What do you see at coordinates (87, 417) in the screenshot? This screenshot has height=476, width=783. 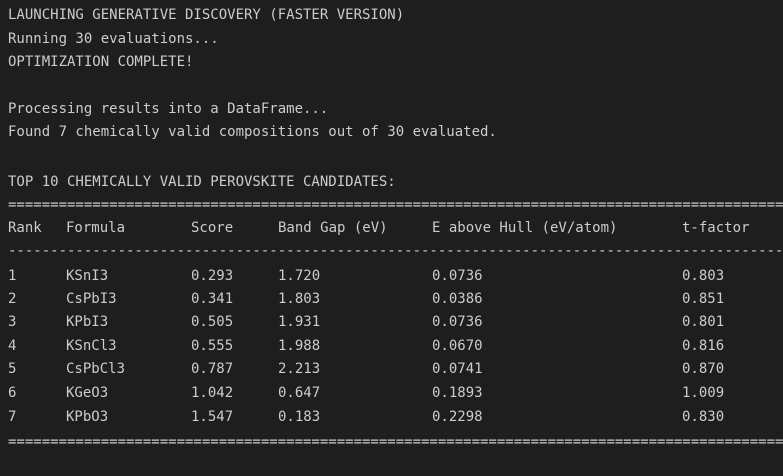 I see `row-formula: KPbO3` at bounding box center [87, 417].